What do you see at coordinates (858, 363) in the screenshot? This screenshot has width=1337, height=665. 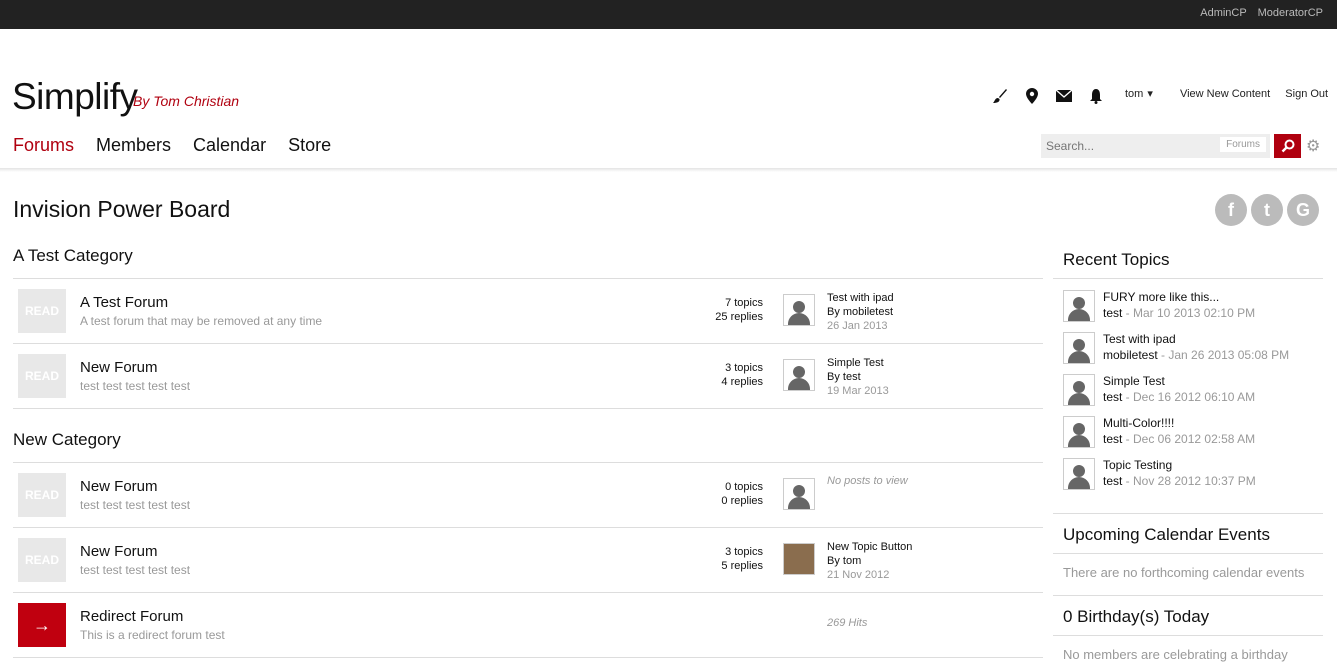 I see `last-post-title: Simple Test` at bounding box center [858, 363].